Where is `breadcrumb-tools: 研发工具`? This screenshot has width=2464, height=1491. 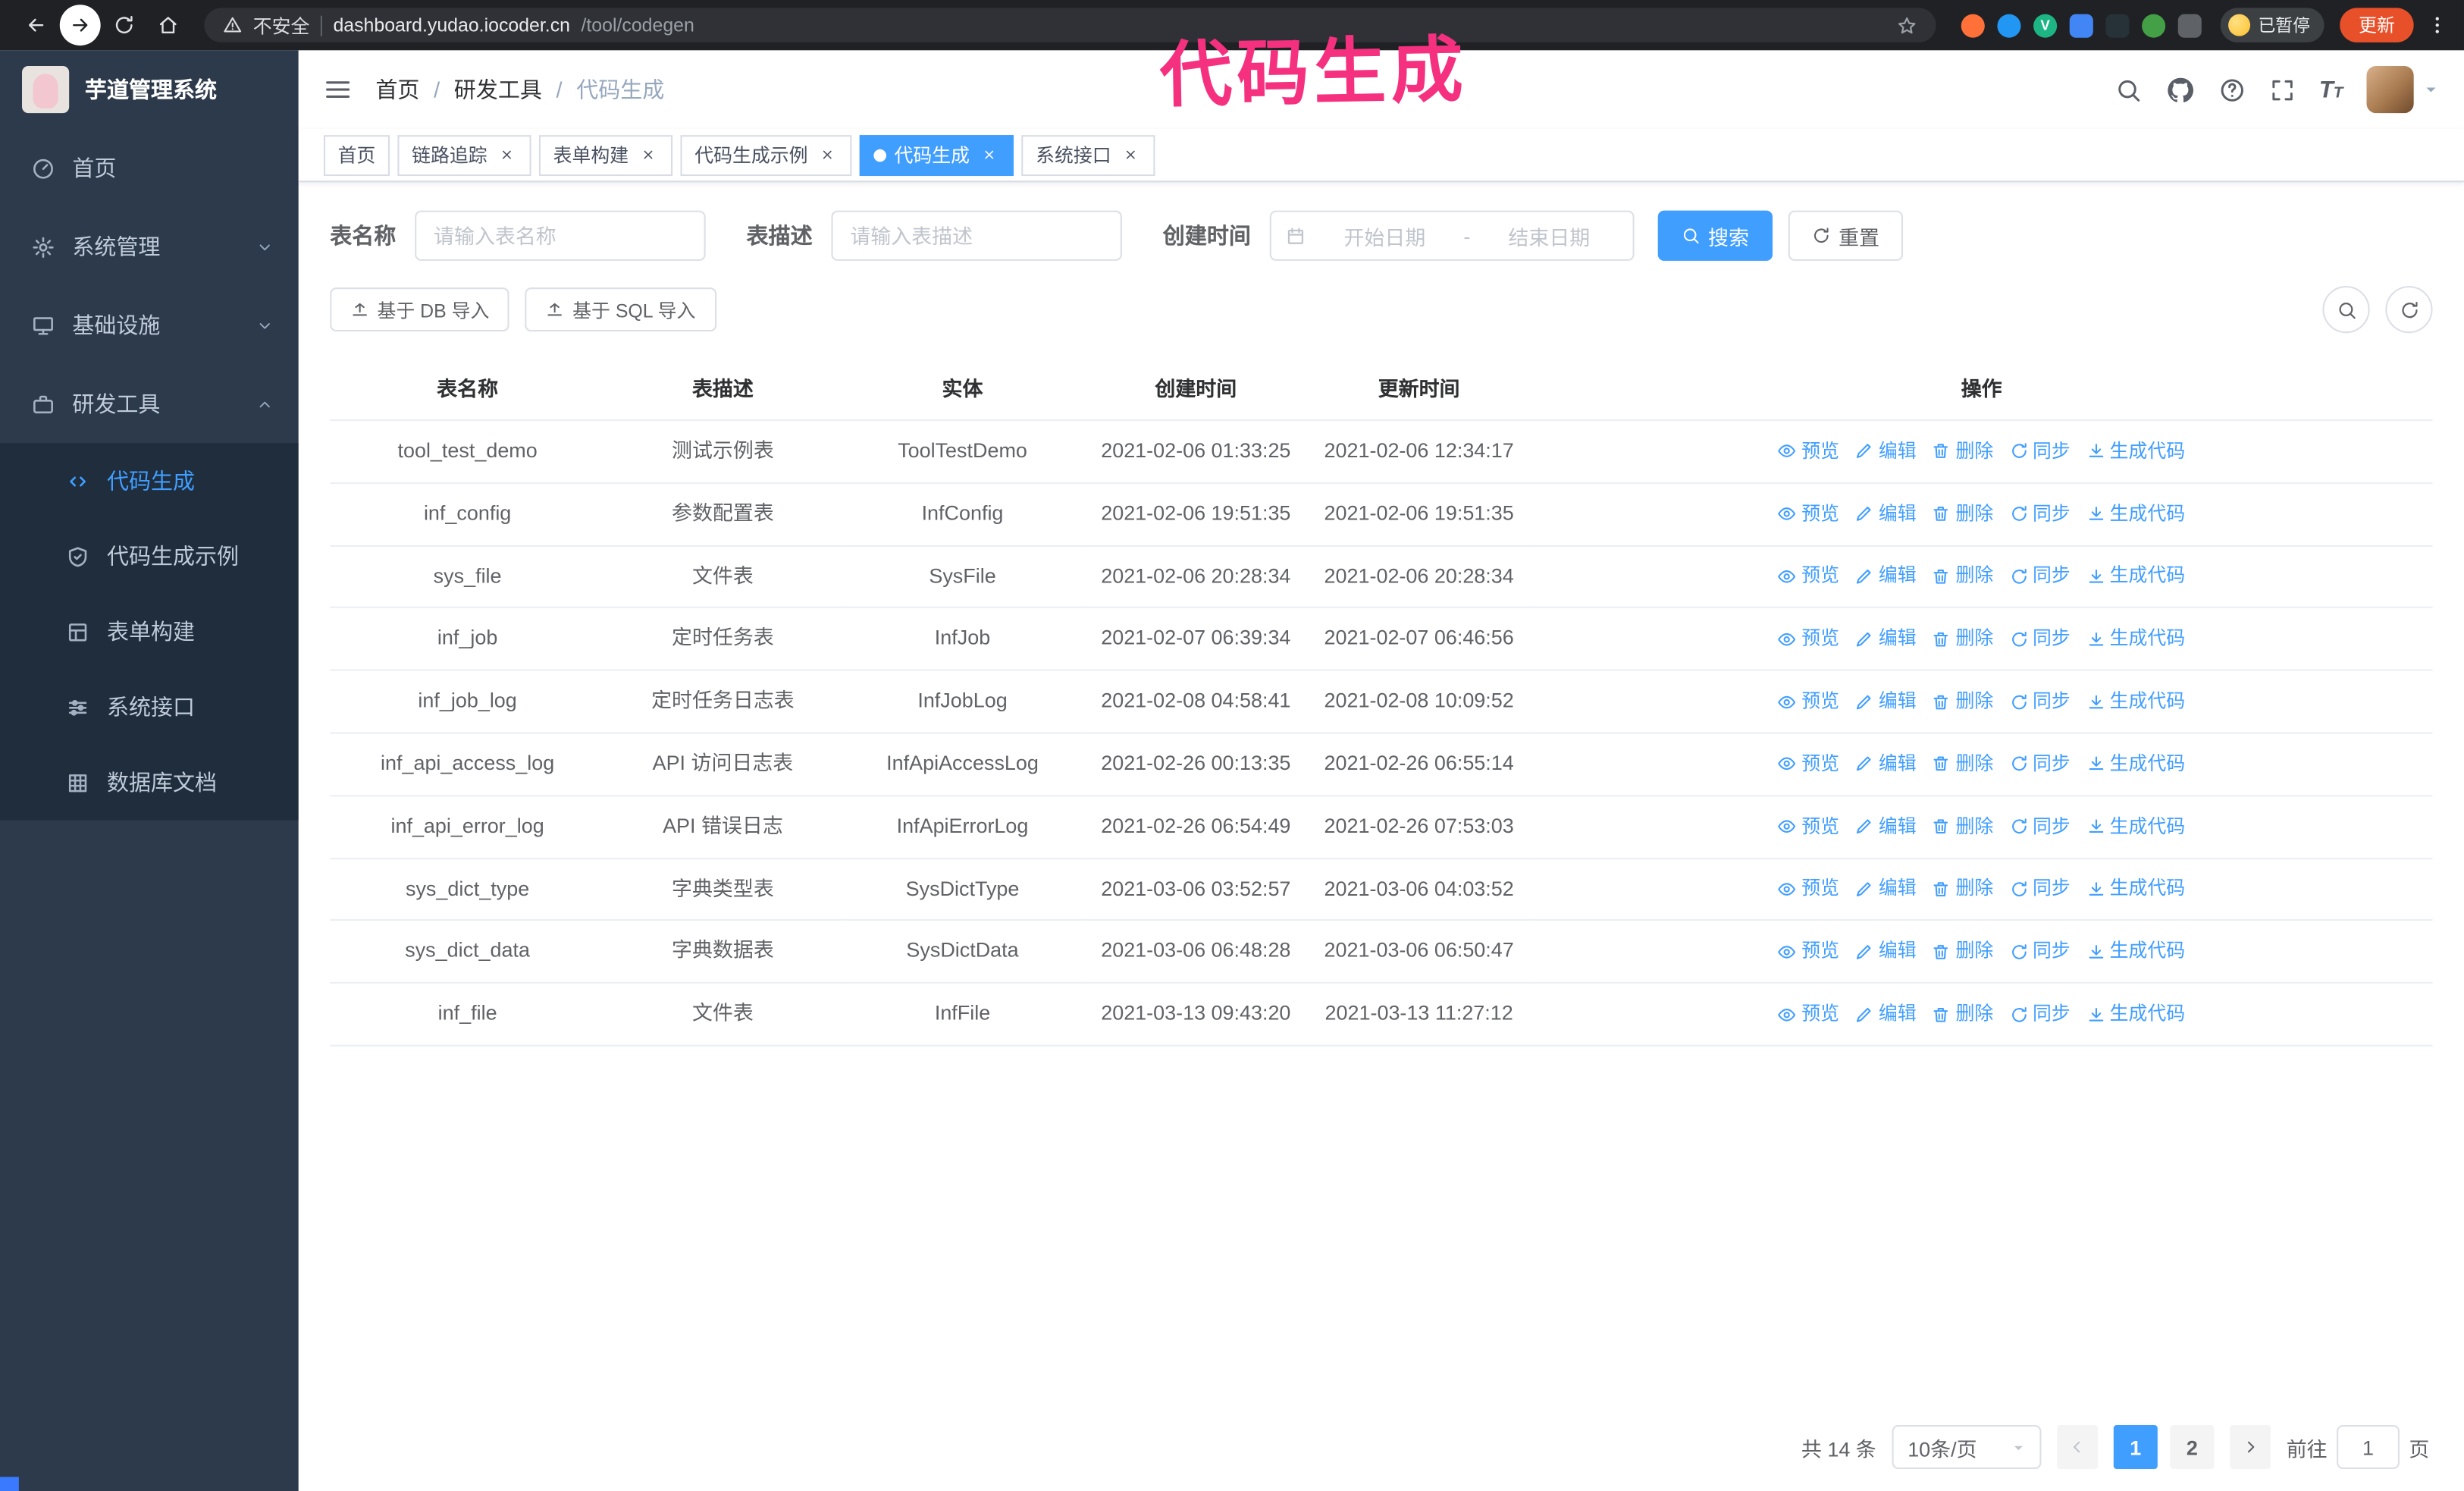
breadcrumb-tools: 研发工具 is located at coordinates (498, 89).